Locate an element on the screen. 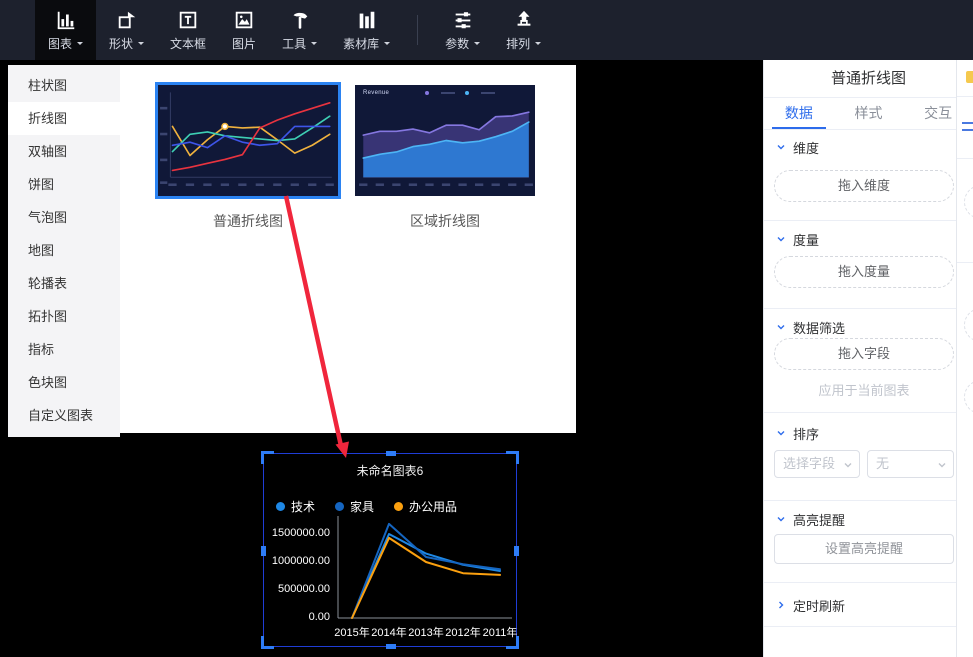 This screenshot has width=973, height=657. legend-item: 技术 is located at coordinates (295, 506).